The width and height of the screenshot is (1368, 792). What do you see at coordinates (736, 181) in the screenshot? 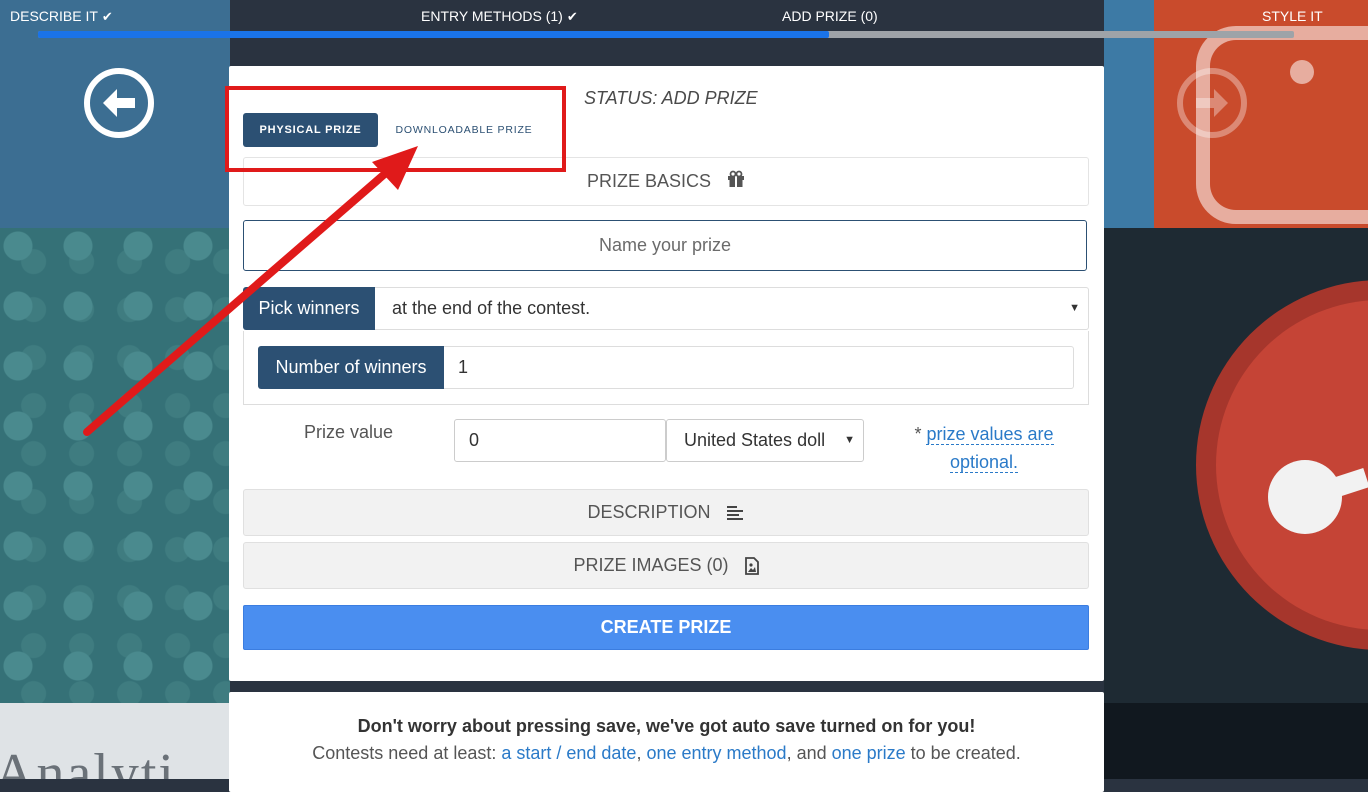
I see `gift-icon` at bounding box center [736, 181].